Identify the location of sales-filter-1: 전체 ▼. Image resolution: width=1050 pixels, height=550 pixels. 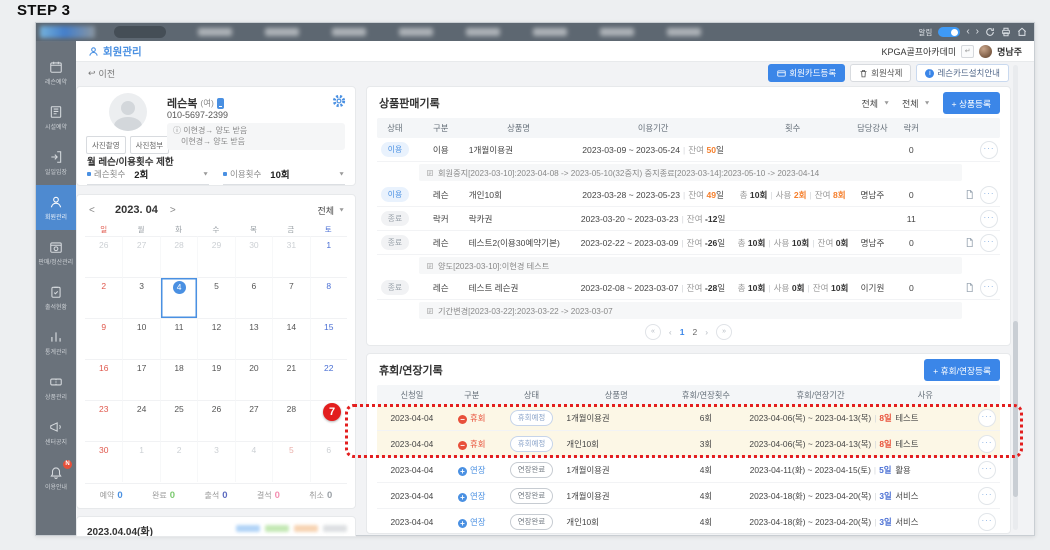
(876, 103).